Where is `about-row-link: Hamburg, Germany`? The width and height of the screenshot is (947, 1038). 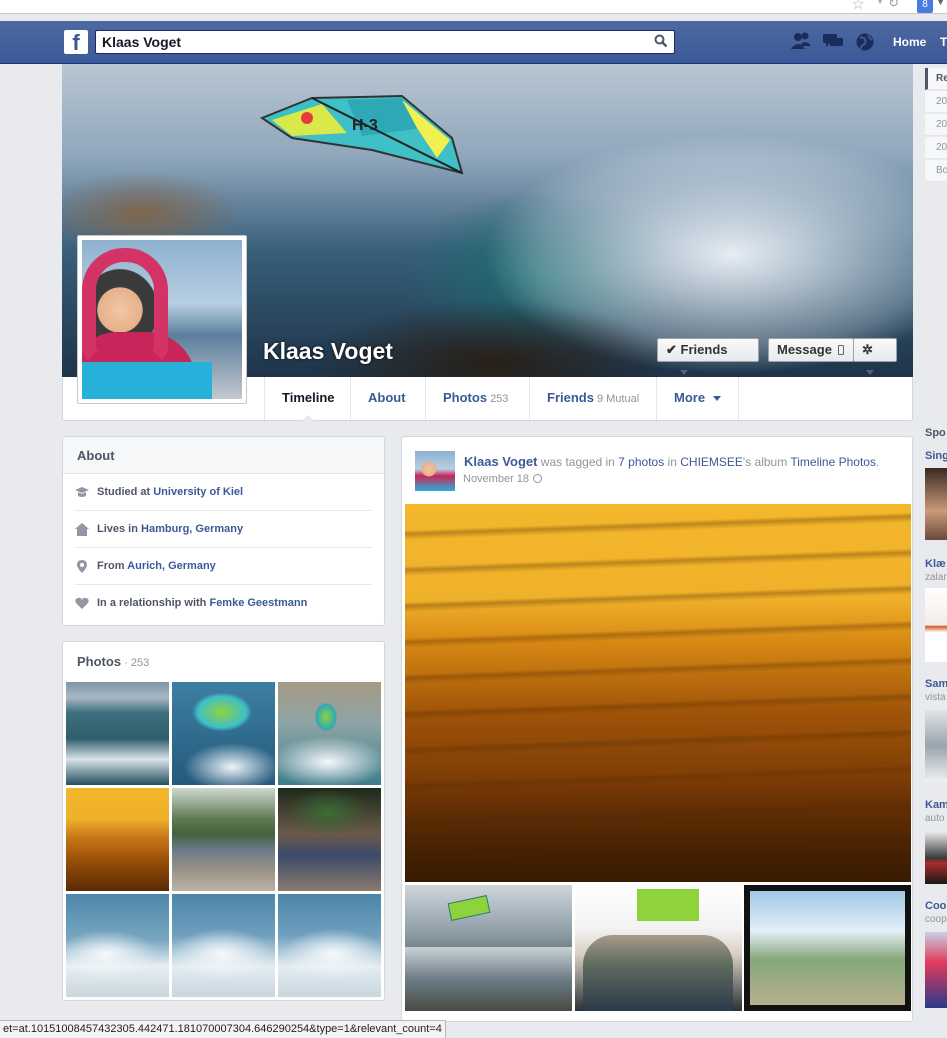
about-row-link: Hamburg, Germany is located at coordinates (192, 529).